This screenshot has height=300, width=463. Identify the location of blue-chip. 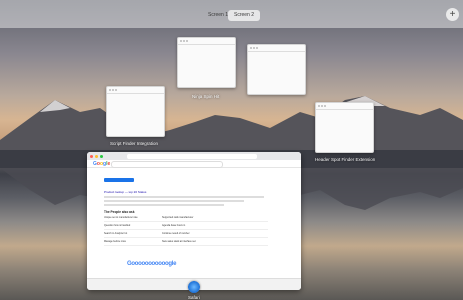
(119, 180).